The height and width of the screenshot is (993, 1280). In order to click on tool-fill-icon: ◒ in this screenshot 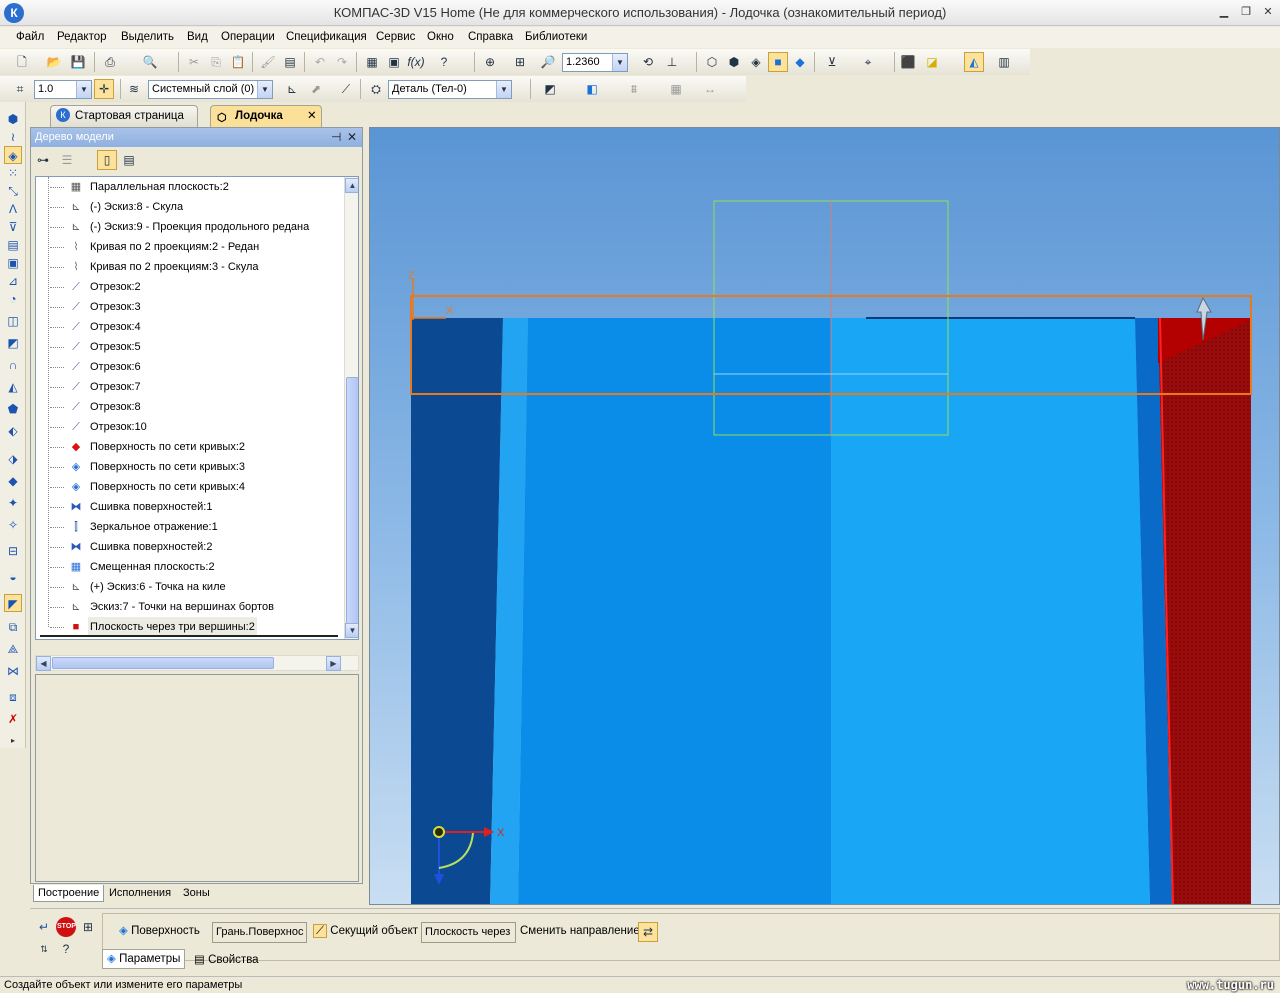, I will do `click(13, 577)`.